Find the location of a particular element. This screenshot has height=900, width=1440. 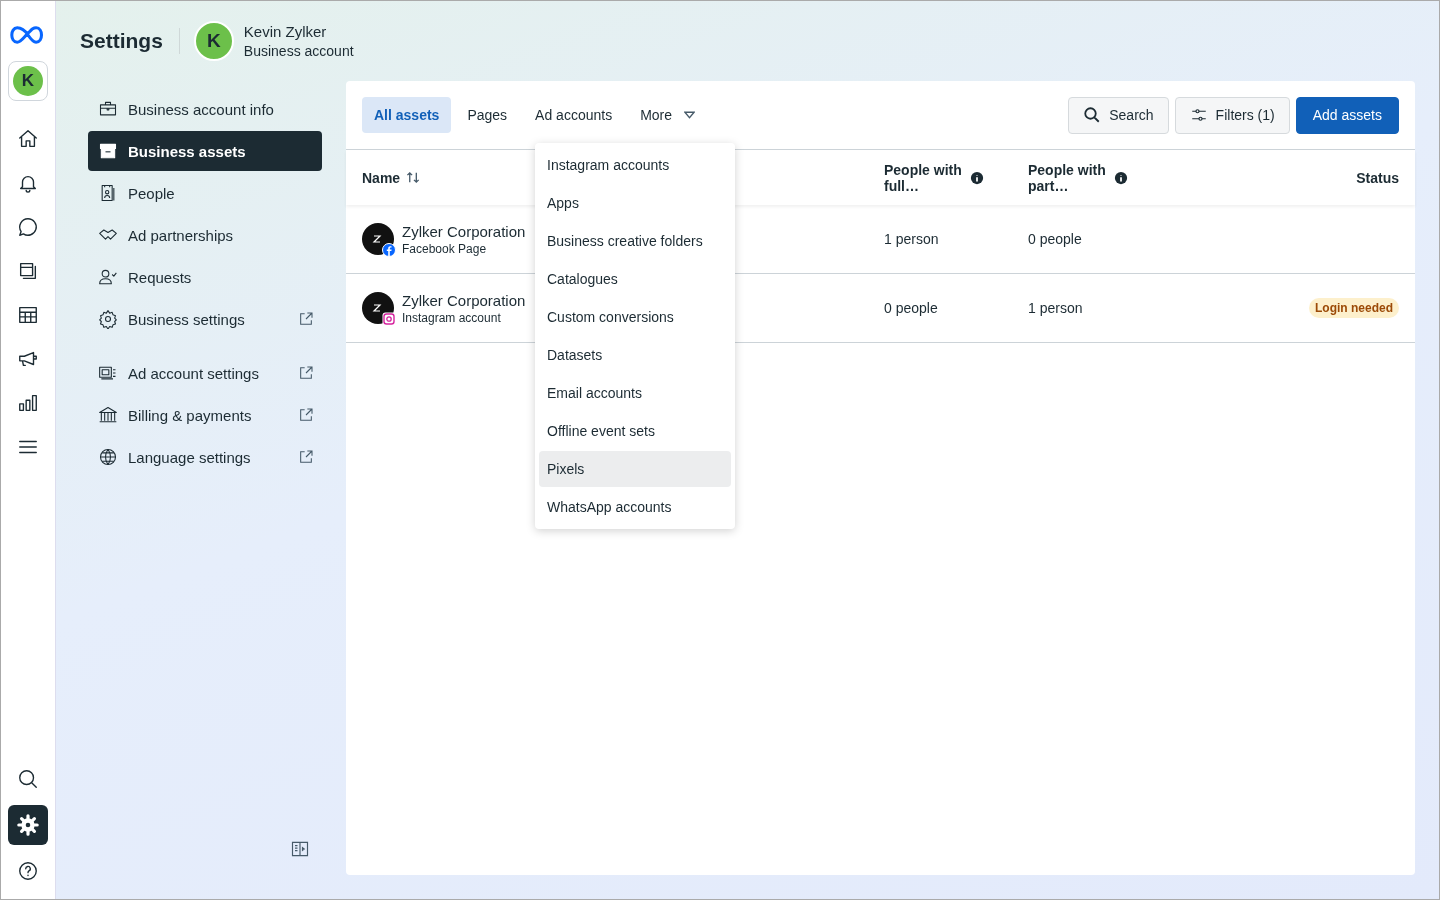

asset-type: Facebook Page is located at coordinates (445, 248).